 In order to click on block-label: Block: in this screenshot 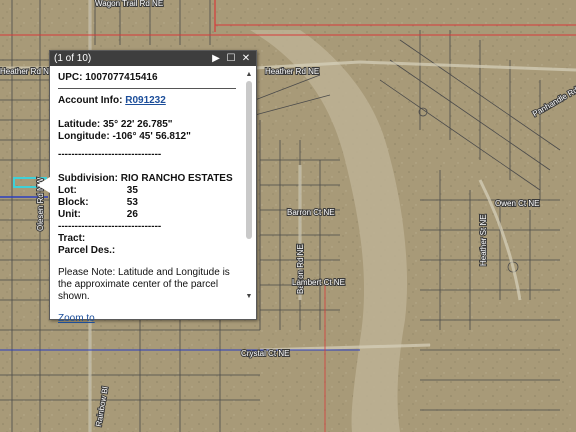, I will do `click(73, 202)`.